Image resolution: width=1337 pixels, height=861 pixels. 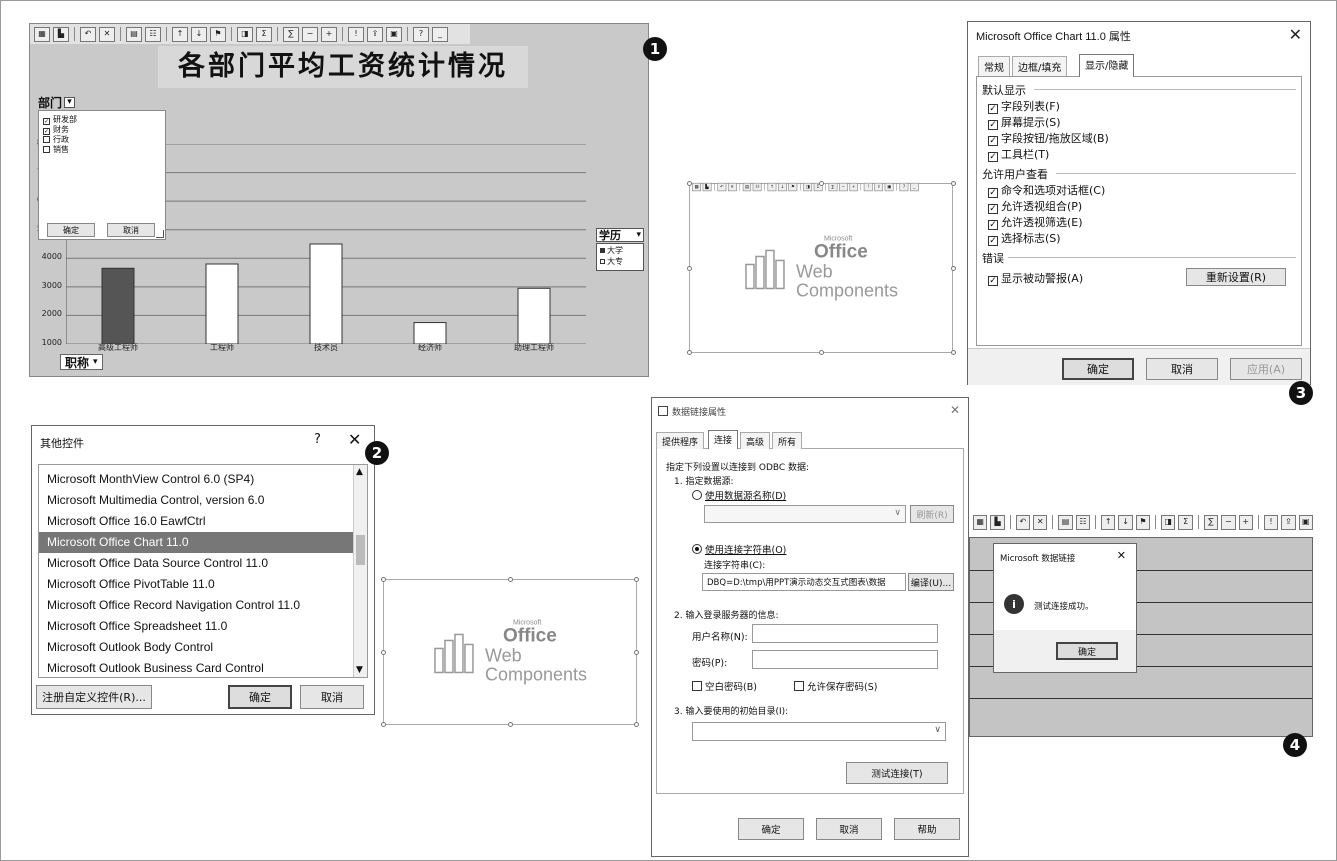 What do you see at coordinates (326, 293) in the screenshot?
I see `bar-技术员` at bounding box center [326, 293].